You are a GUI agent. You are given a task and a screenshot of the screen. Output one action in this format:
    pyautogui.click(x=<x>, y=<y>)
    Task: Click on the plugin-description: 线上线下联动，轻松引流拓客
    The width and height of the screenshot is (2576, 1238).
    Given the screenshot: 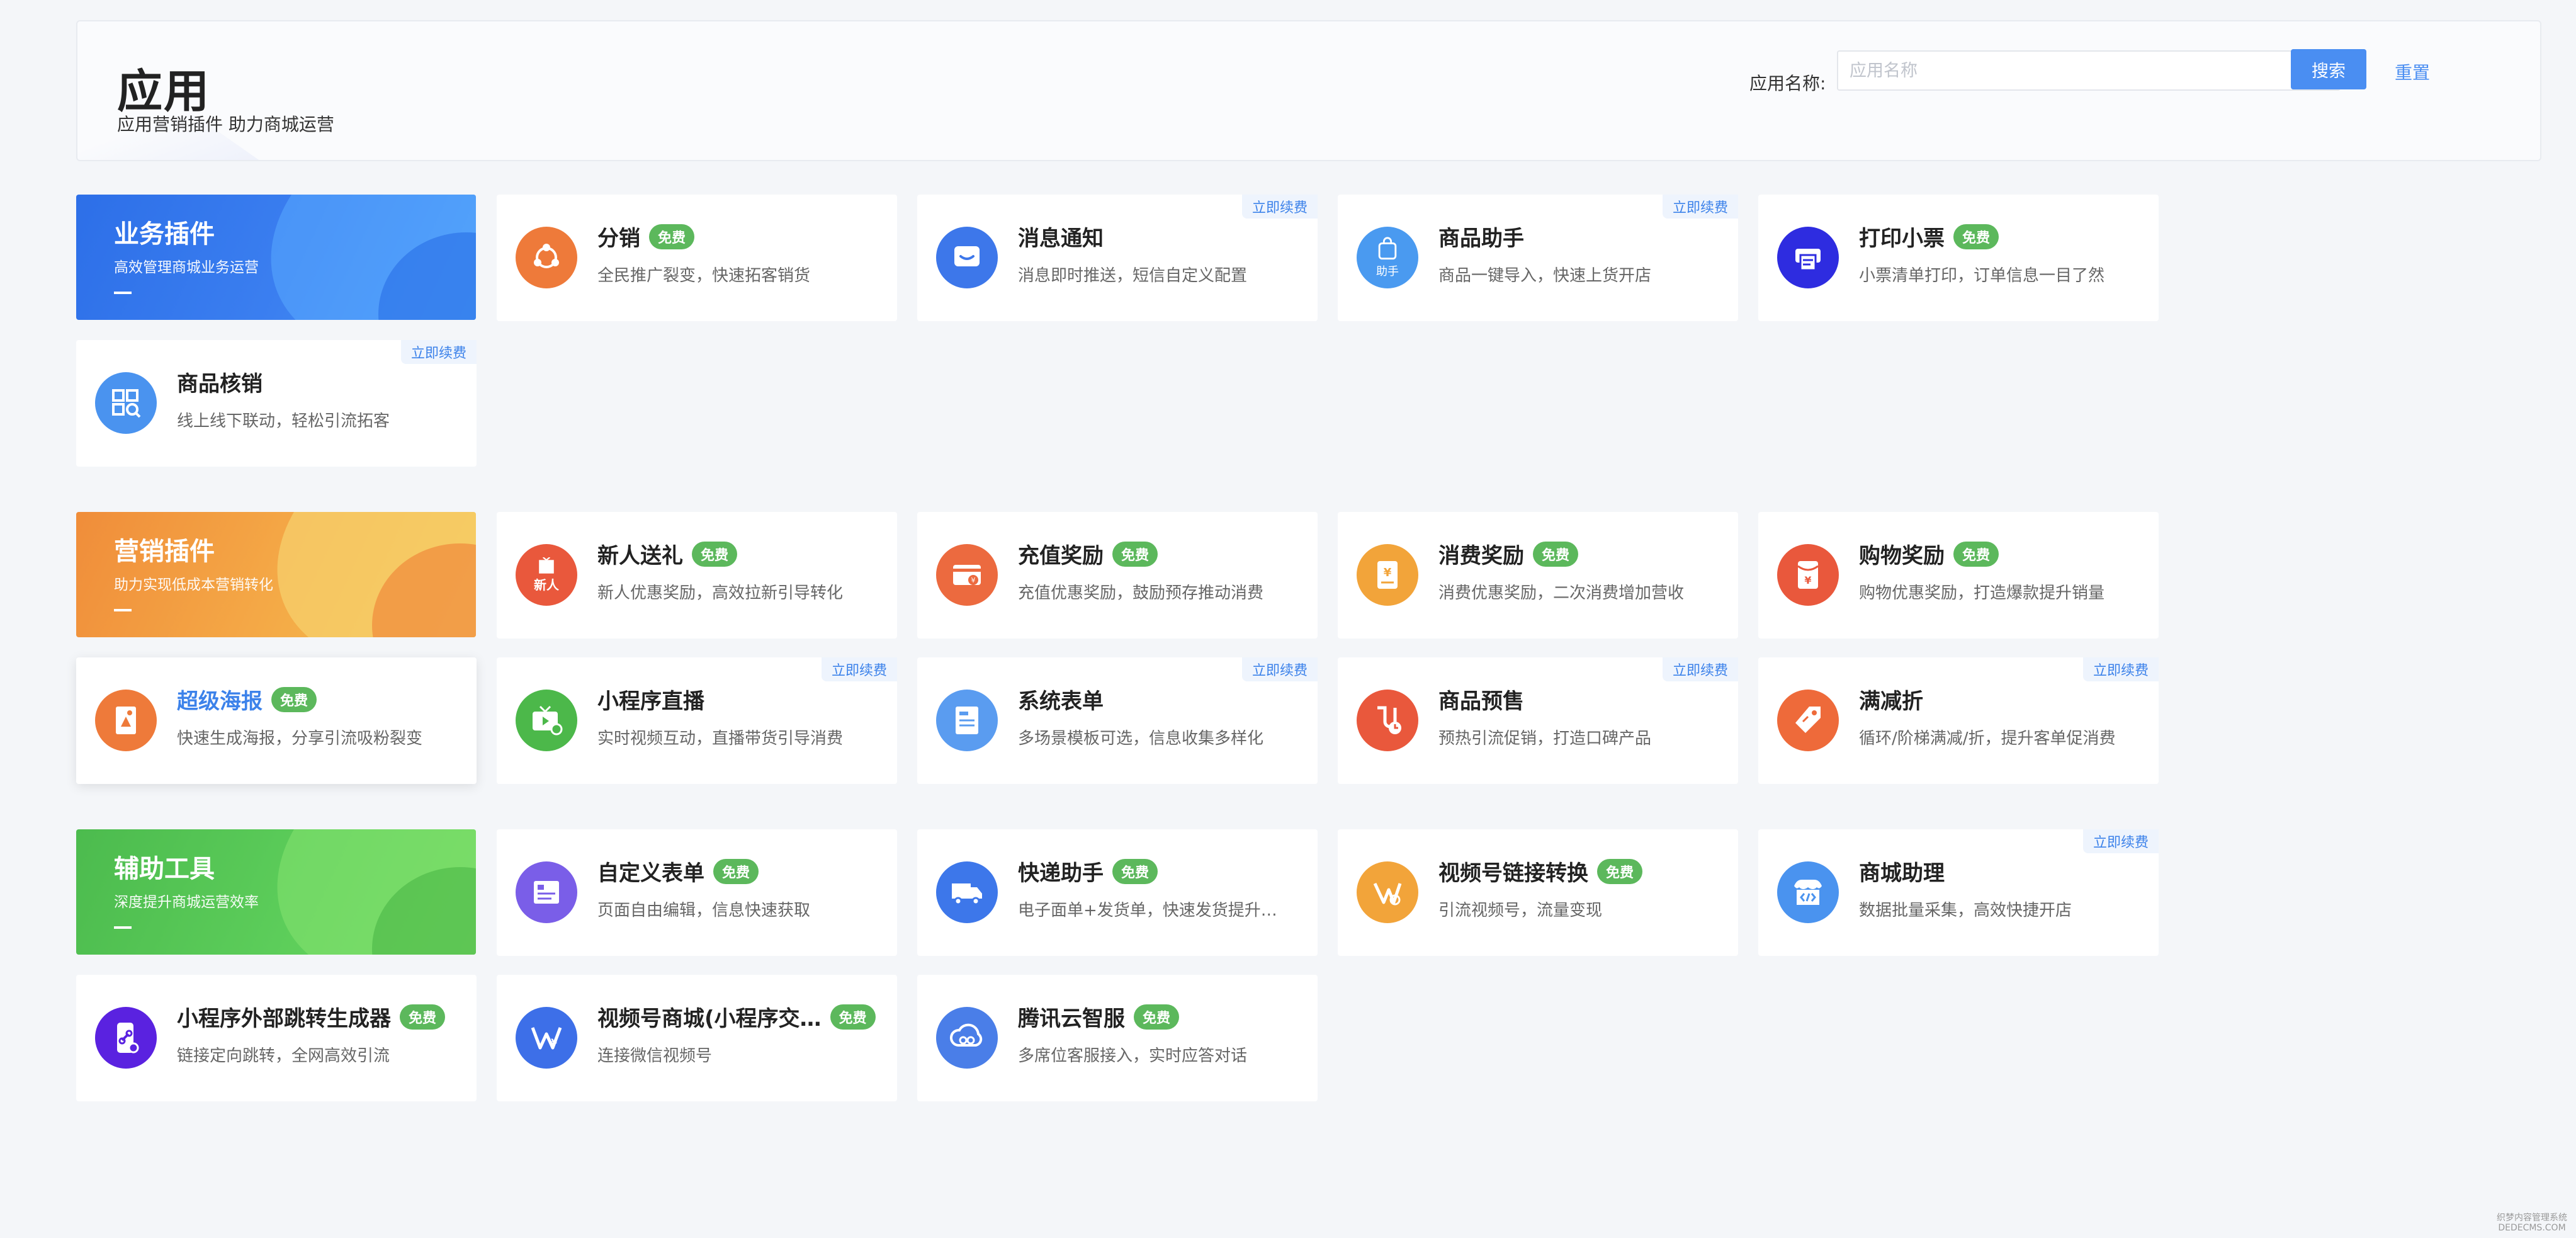 What is the action you would take?
    pyautogui.click(x=283, y=421)
    